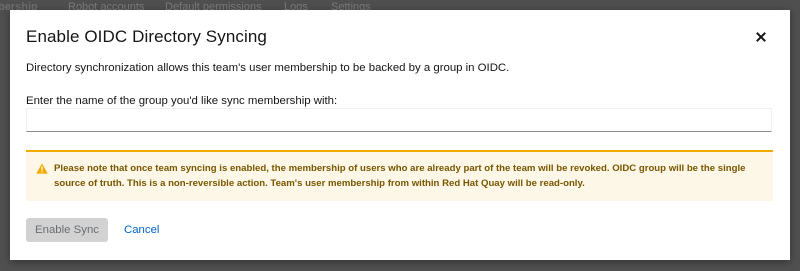  What do you see at coordinates (42, 168) in the screenshot?
I see `warning-triangle-icon` at bounding box center [42, 168].